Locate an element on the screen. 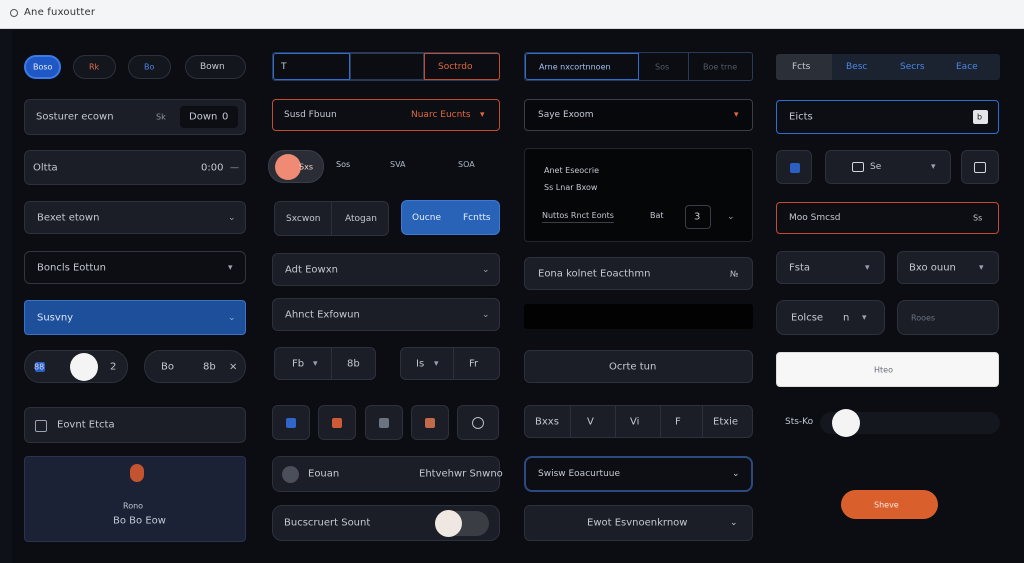 This screenshot has height=563, width=1024. dropdown-moo: Moo Smcsd Ss is located at coordinates (887, 218).